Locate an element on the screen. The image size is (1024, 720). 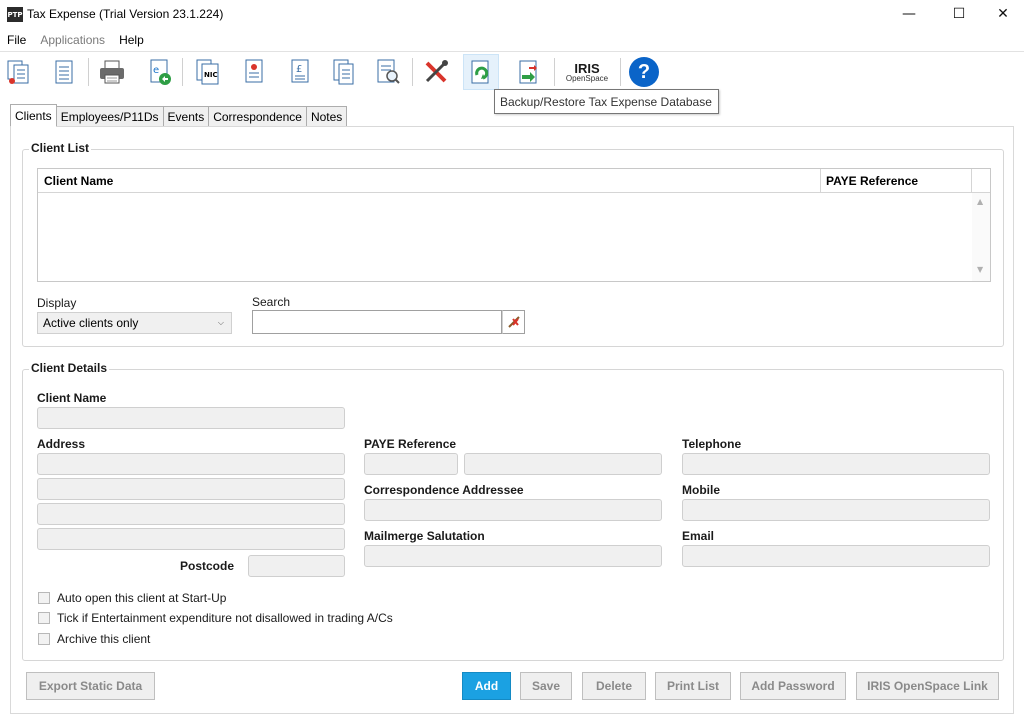
address-line-1-field is located at coordinates (191, 464).